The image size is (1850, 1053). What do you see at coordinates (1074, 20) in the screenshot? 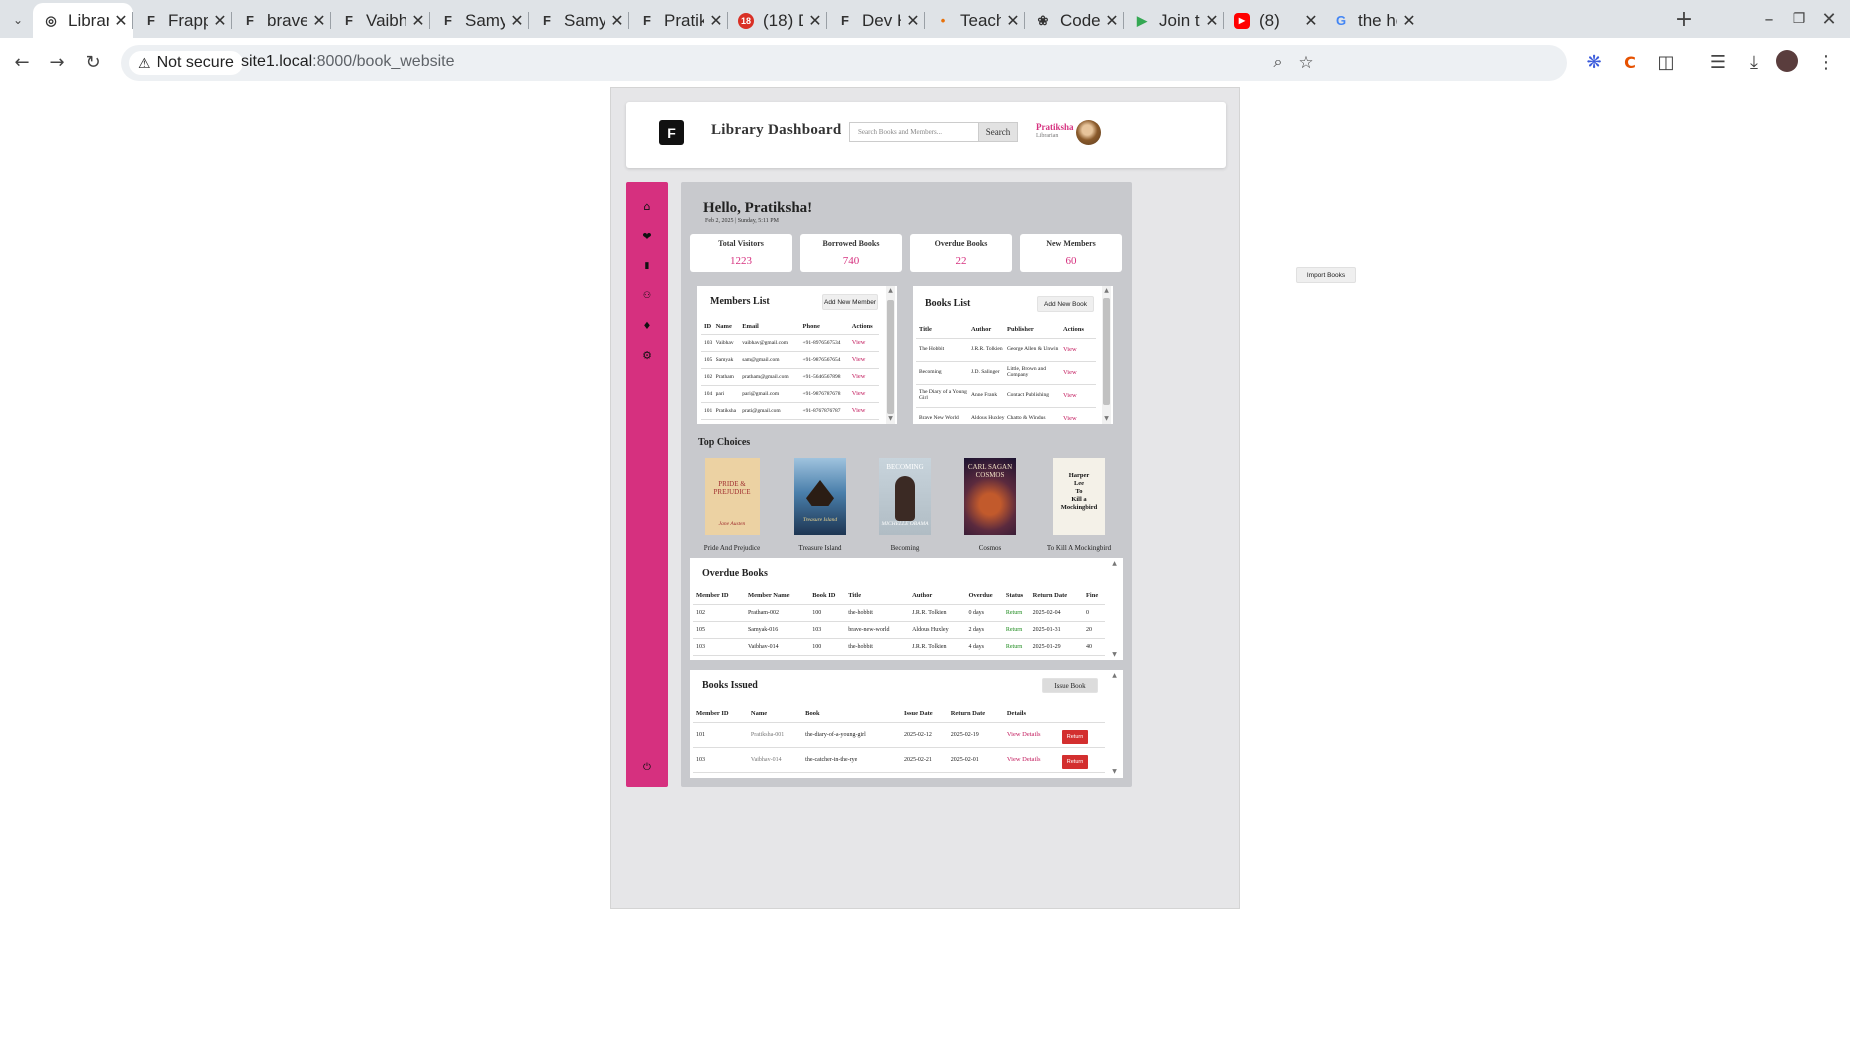
I see `browser-tab: ❀ Code C✕` at bounding box center [1074, 20].